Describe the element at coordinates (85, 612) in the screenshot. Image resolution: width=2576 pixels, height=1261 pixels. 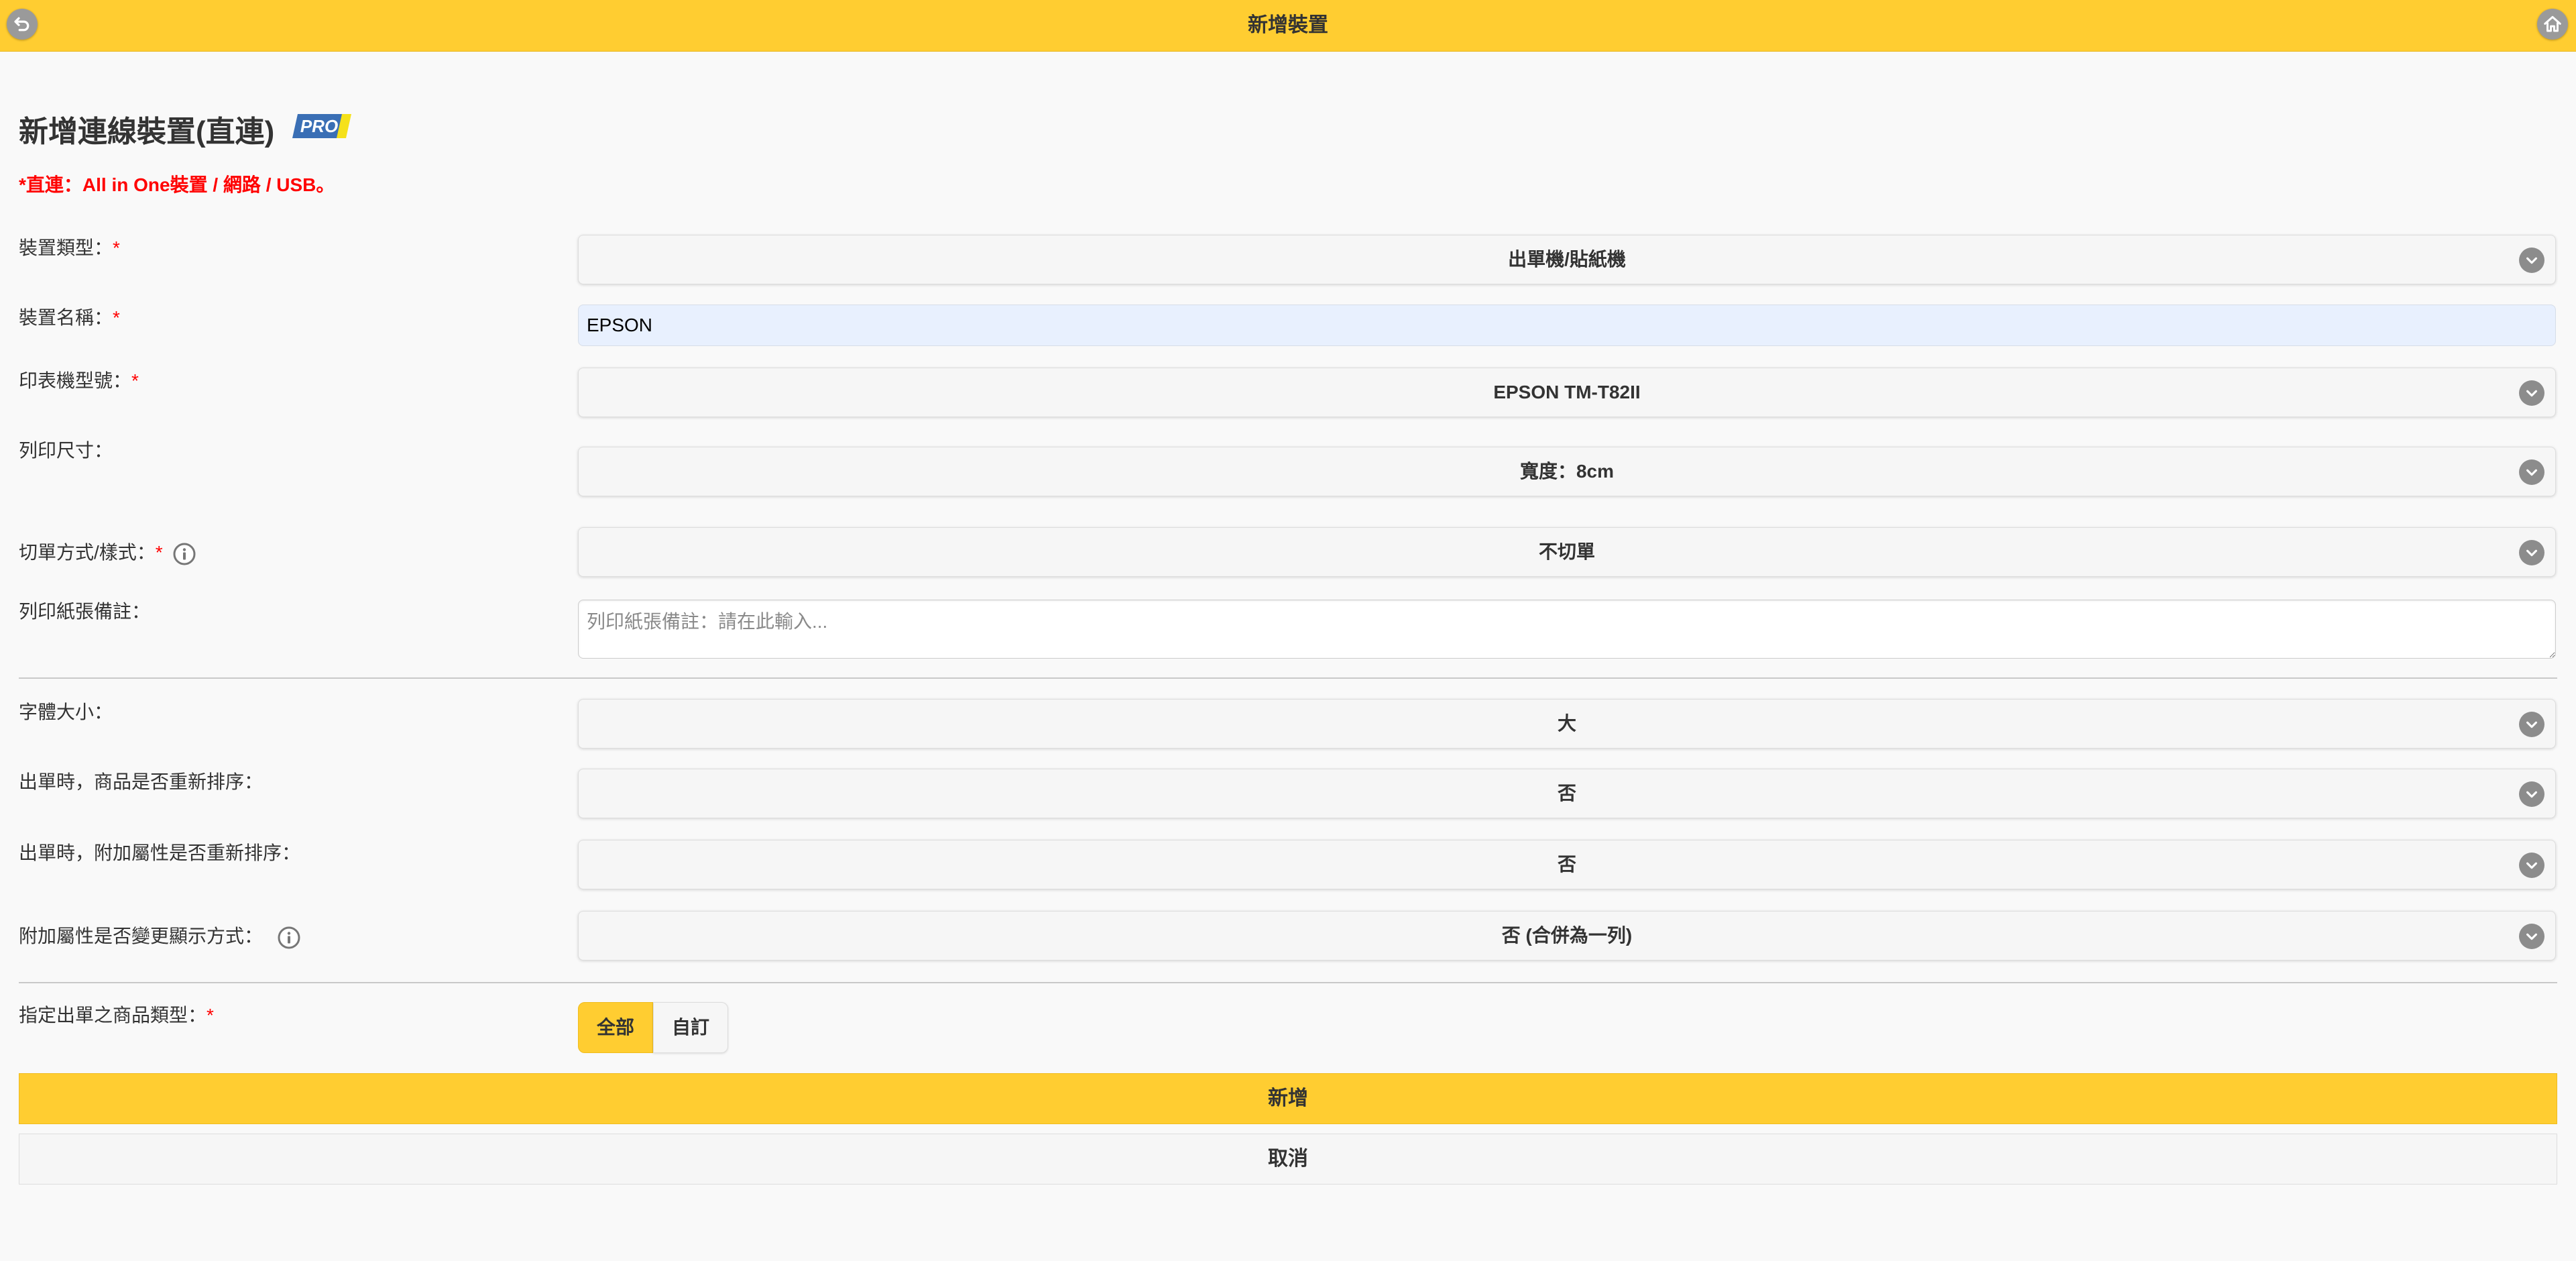
I see `paper-note-label: 列印紙張備註：` at that location.